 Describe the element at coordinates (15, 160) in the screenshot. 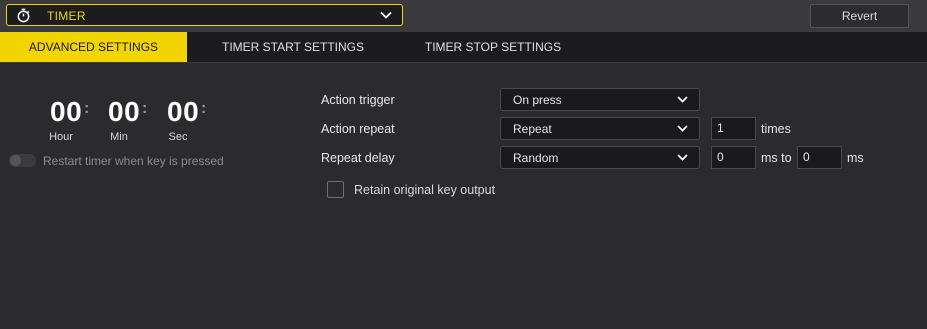

I see `toggle-knob` at that location.